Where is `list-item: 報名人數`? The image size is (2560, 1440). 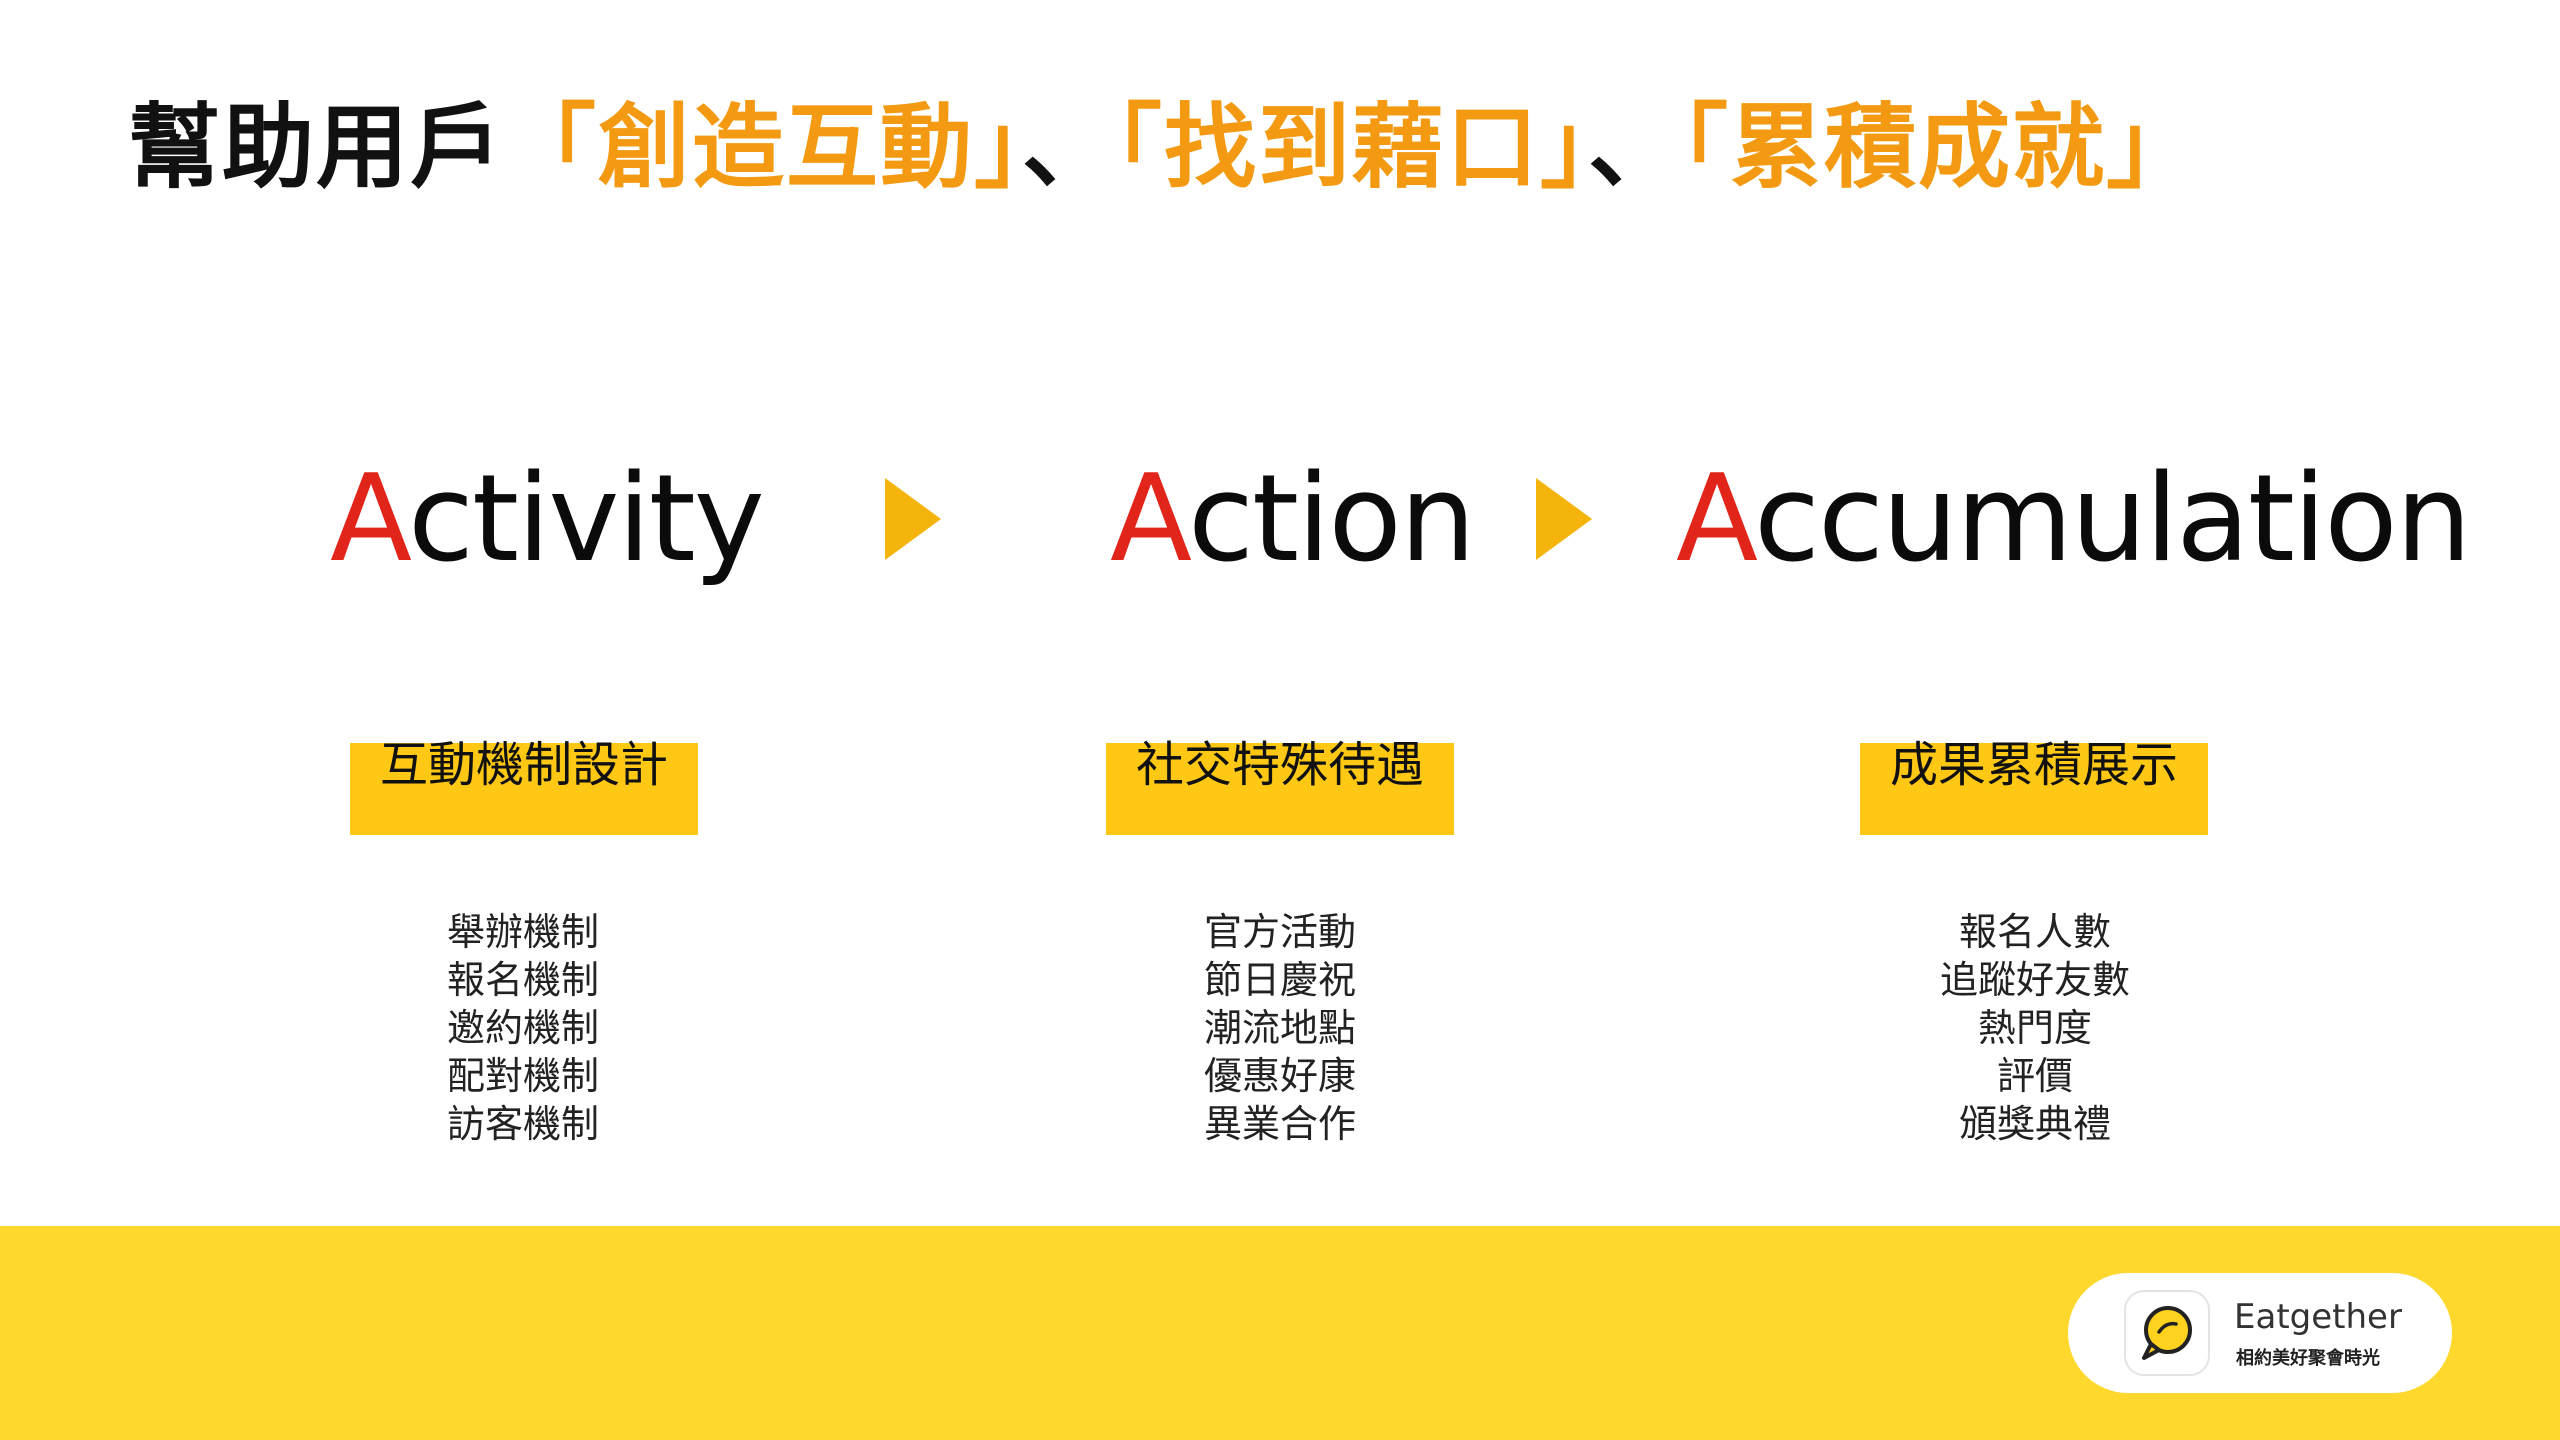
list-item: 報名人數 is located at coordinates (2034, 932).